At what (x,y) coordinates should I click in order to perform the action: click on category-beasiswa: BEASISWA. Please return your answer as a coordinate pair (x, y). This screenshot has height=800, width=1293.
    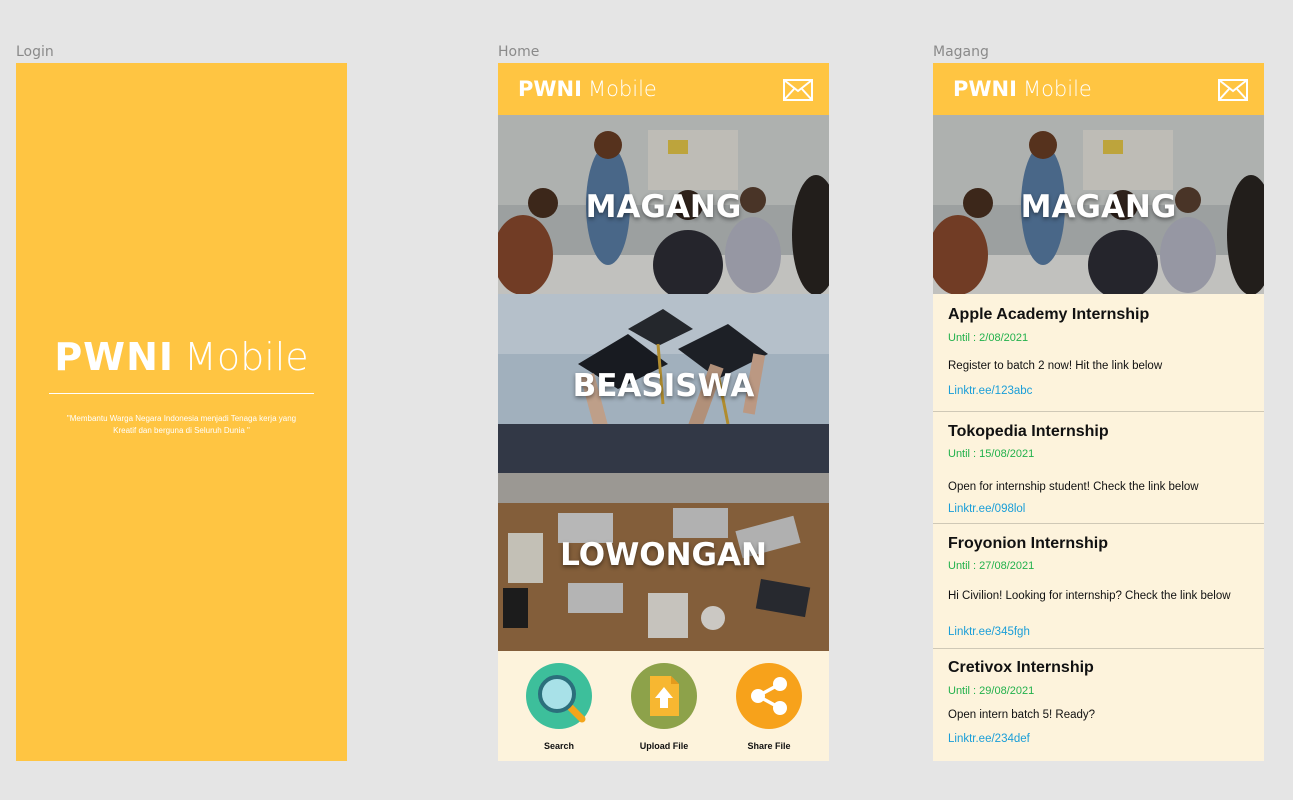
    Looking at the image, I should click on (663, 383).